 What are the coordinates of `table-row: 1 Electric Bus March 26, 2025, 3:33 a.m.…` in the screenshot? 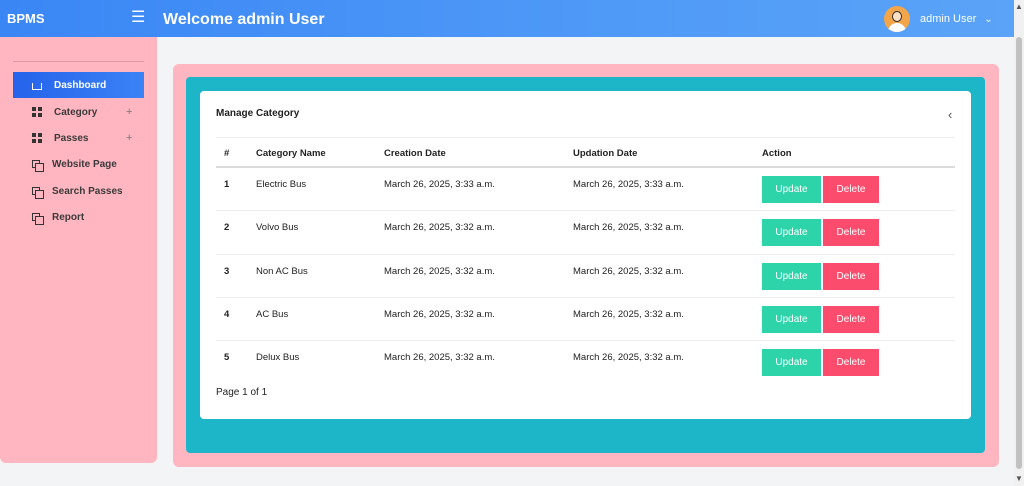 It's located at (585, 190).